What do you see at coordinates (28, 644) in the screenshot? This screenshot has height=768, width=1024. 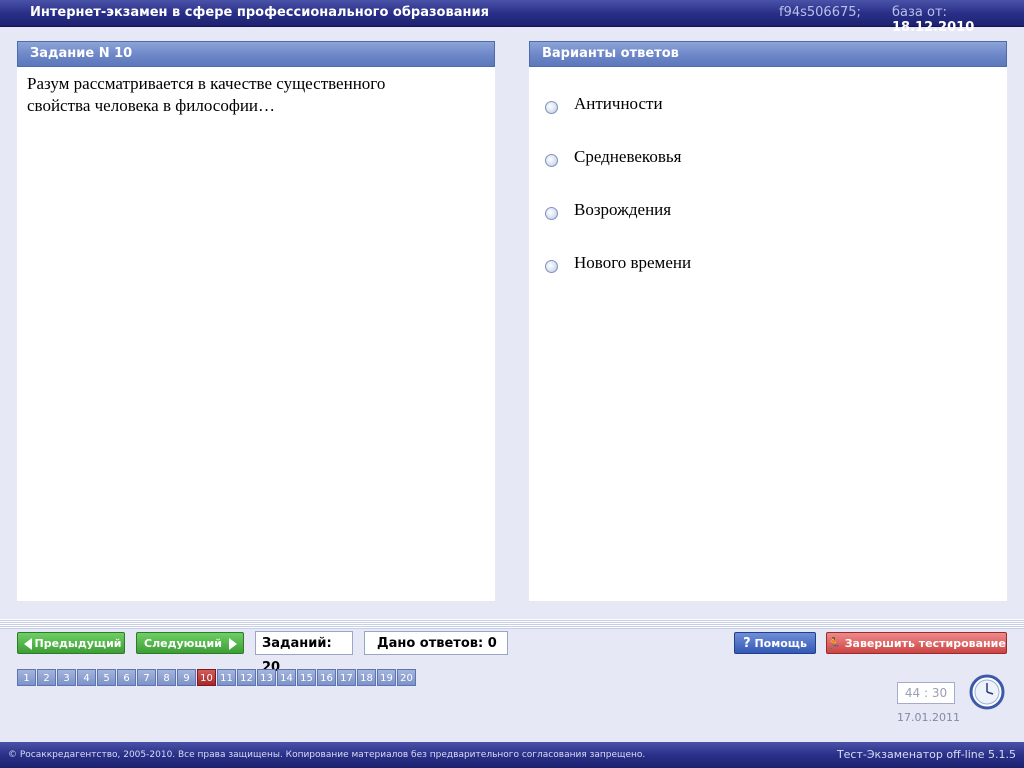 I see `arrow-left-icon` at bounding box center [28, 644].